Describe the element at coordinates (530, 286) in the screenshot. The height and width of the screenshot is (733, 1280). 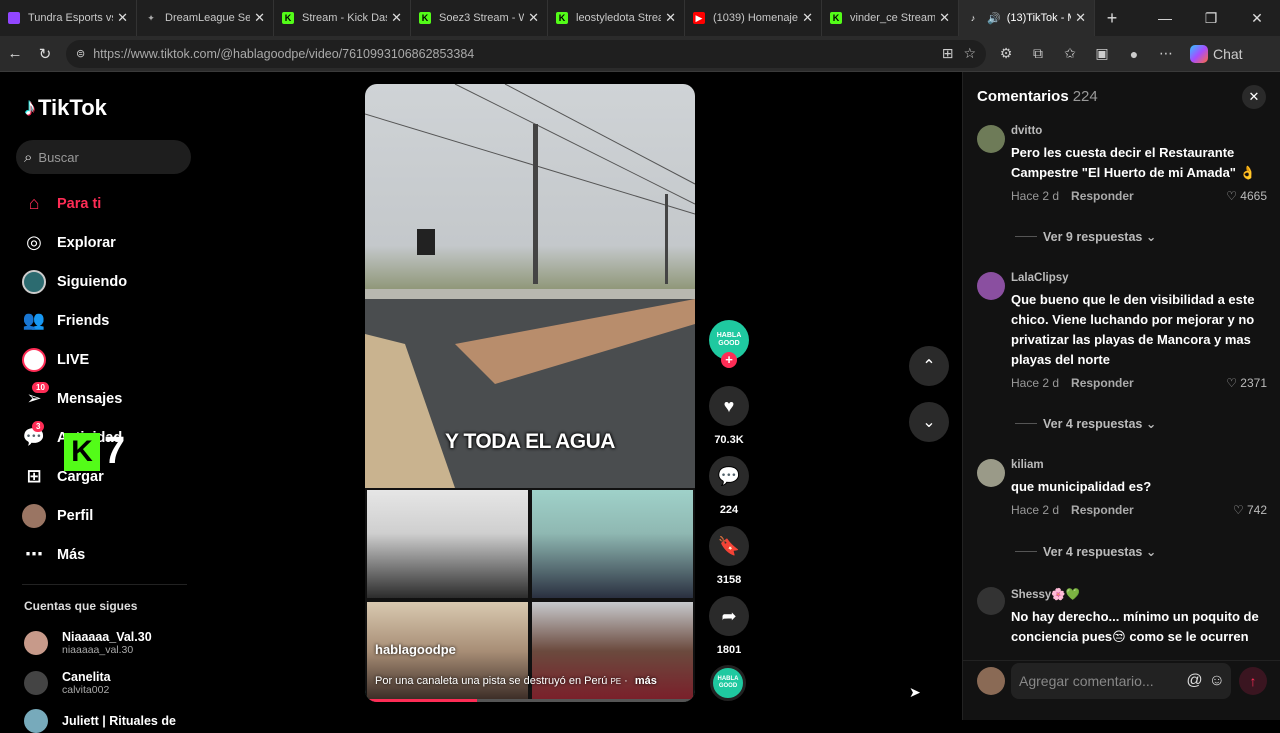
I see `video-frame-top` at that location.